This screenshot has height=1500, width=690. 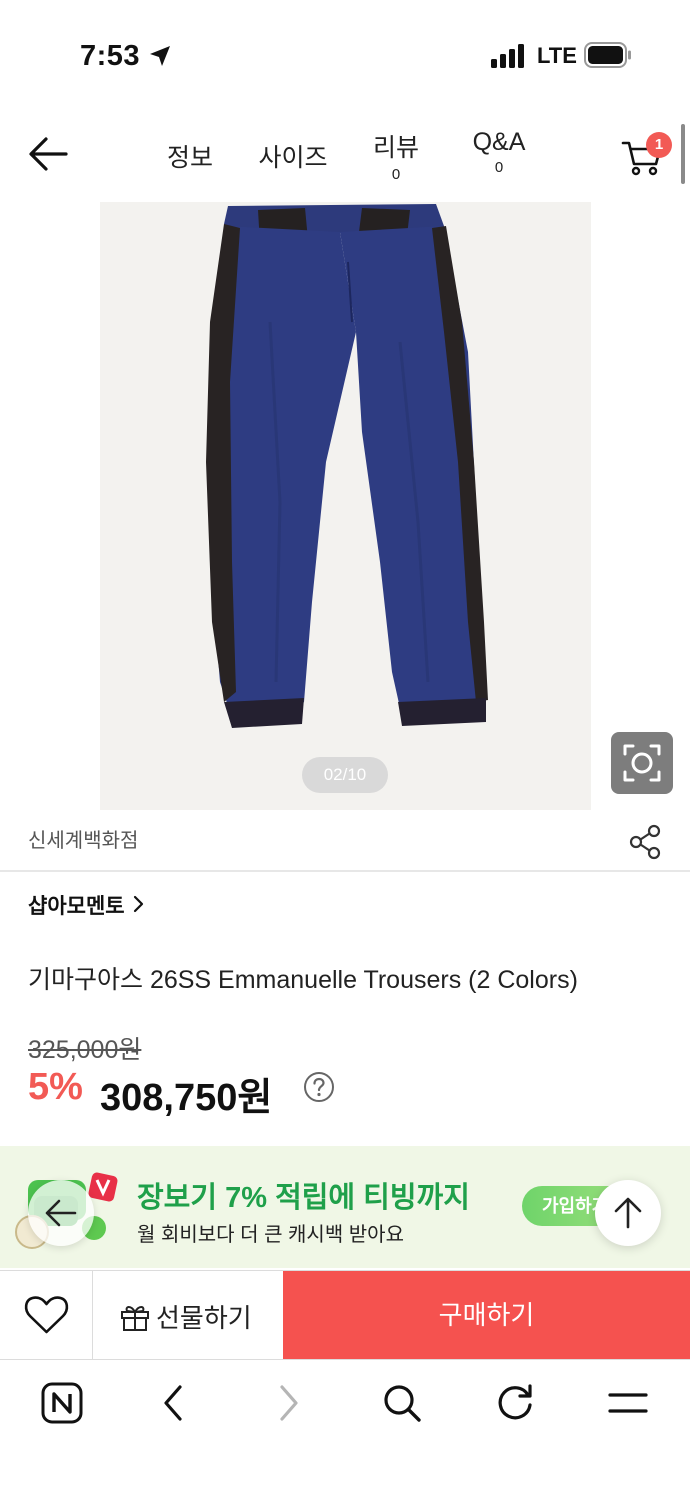 What do you see at coordinates (628, 1403) in the screenshot?
I see `menu-icon` at bounding box center [628, 1403].